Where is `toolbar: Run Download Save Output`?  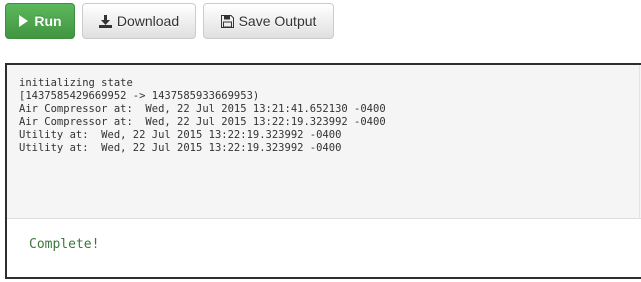 toolbar: Run Download Save Output is located at coordinates (169, 22).